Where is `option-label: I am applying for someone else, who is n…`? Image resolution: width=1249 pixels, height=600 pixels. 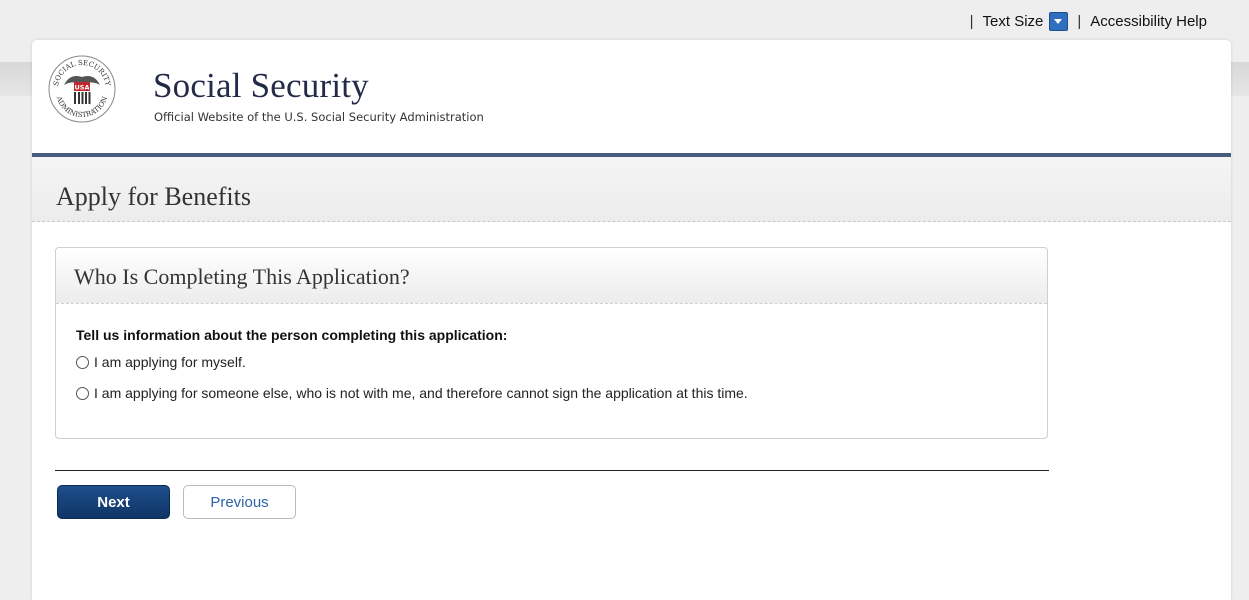 option-label: I am applying for someone else, who is n… is located at coordinates (421, 393).